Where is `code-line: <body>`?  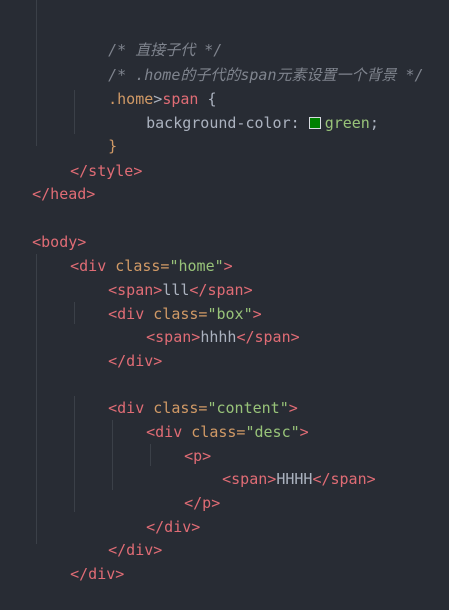 code-line: <body> is located at coordinates (43, 229).